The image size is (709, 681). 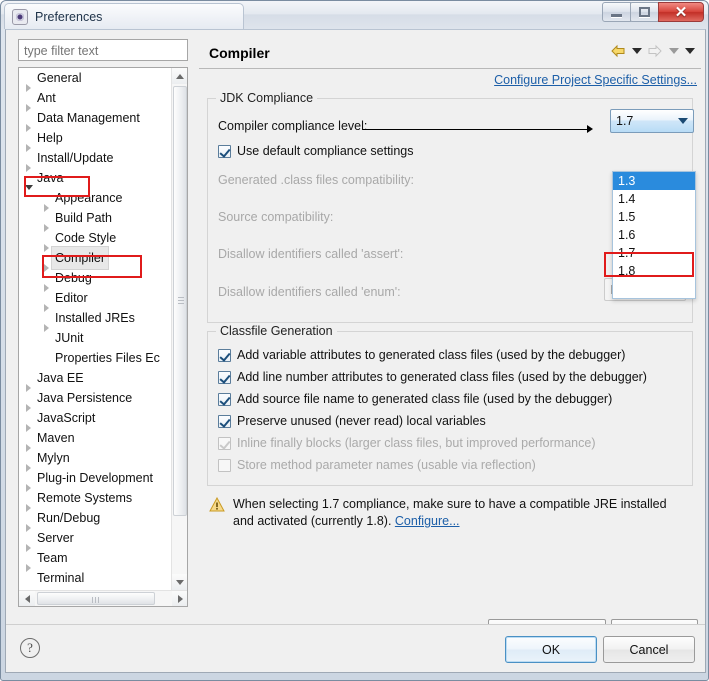 I want to click on sidebar-item-terminal: Terminal, so click(x=95, y=578).